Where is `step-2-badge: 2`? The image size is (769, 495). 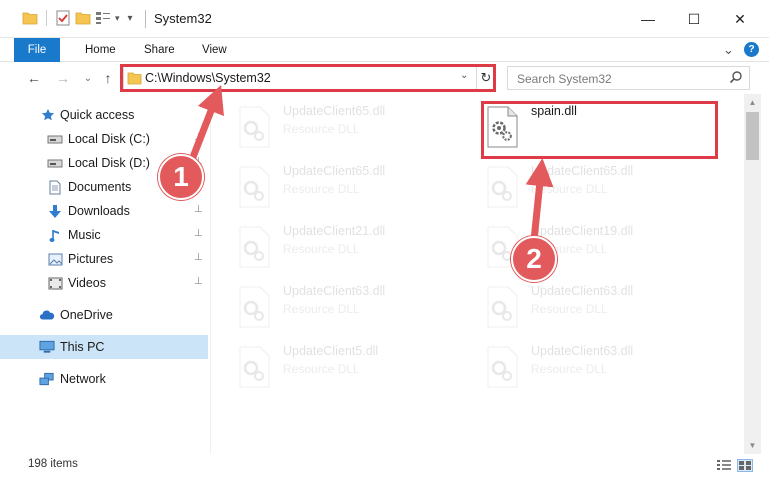 step-2-badge: 2 is located at coordinates (534, 259).